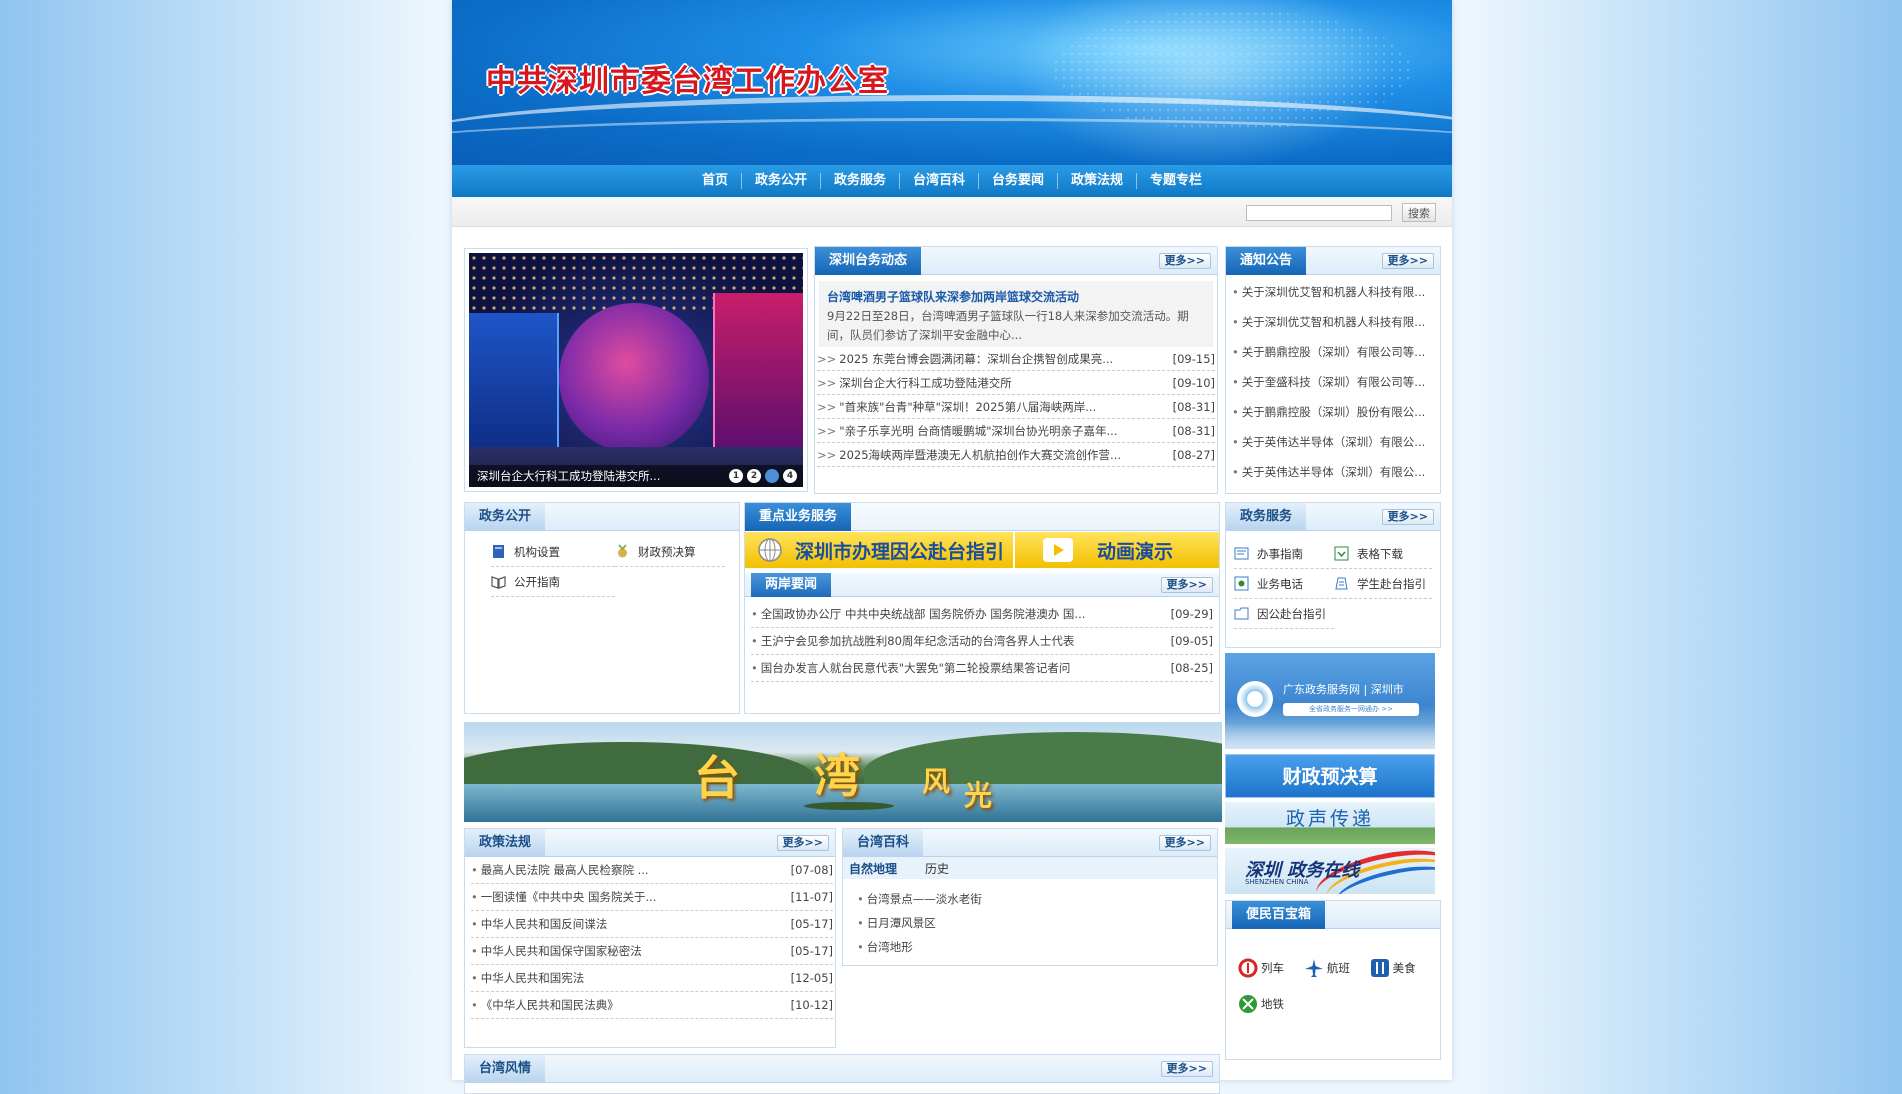 This screenshot has height=1094, width=1902. What do you see at coordinates (652, 897) in the screenshot?
I see `list-item: • 一图读懂《中共中央 国务院关于... [11-07]` at bounding box center [652, 897].